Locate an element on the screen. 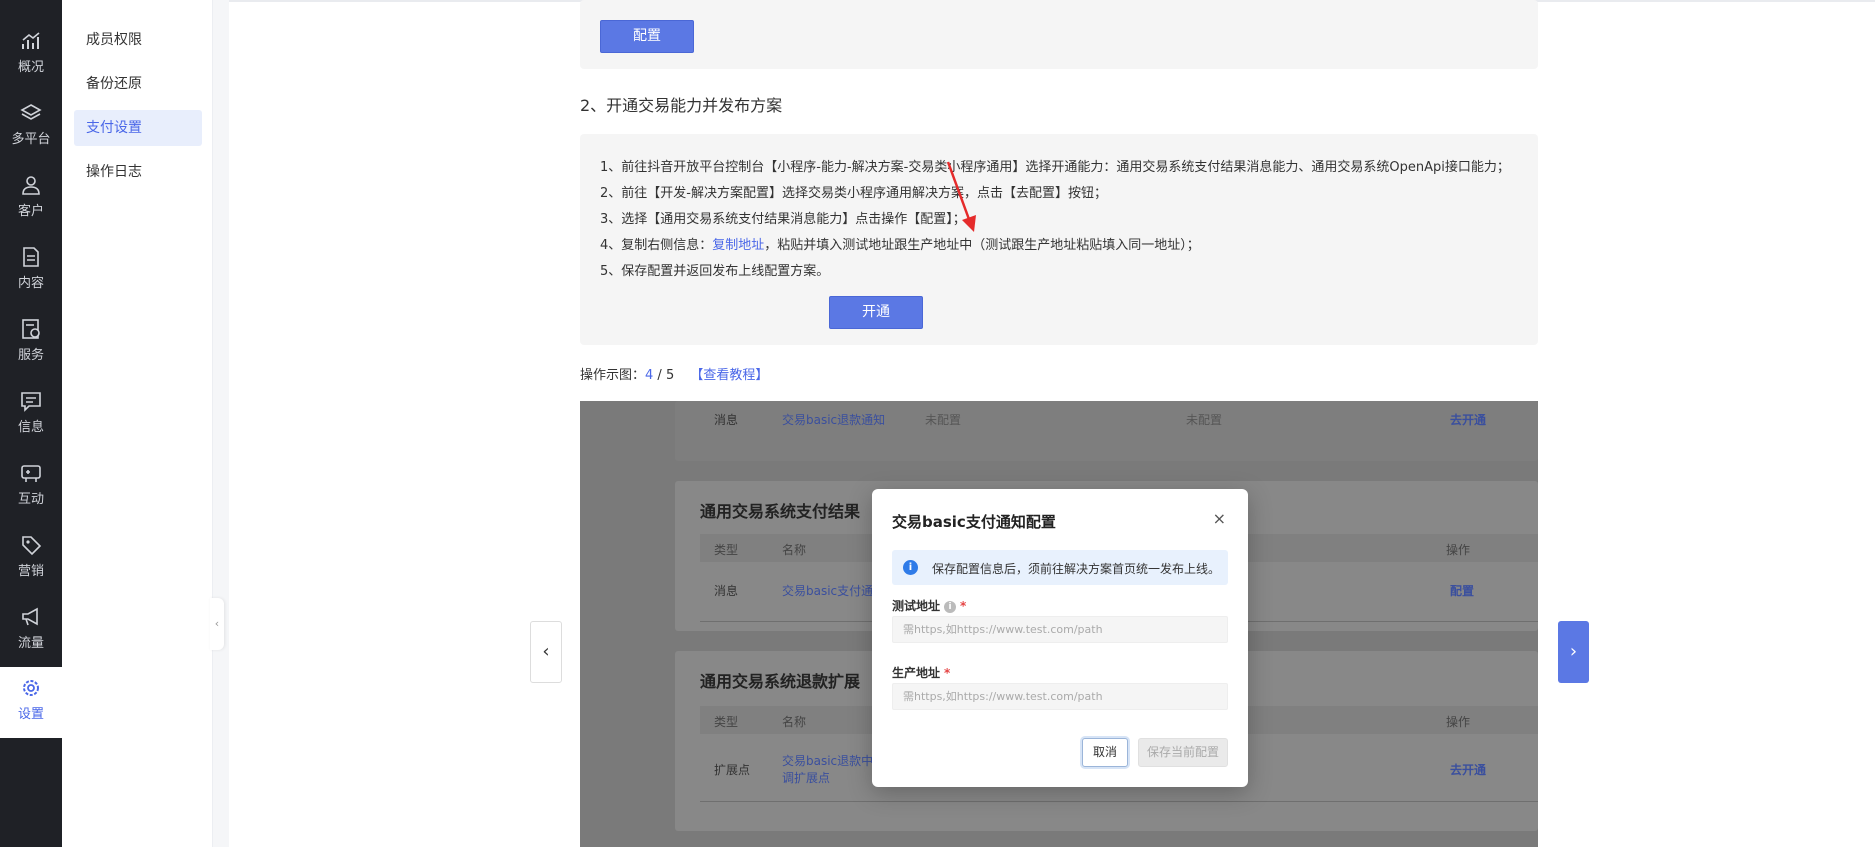  view-tutorial-link: 【查看教程】 is located at coordinates (729, 375).